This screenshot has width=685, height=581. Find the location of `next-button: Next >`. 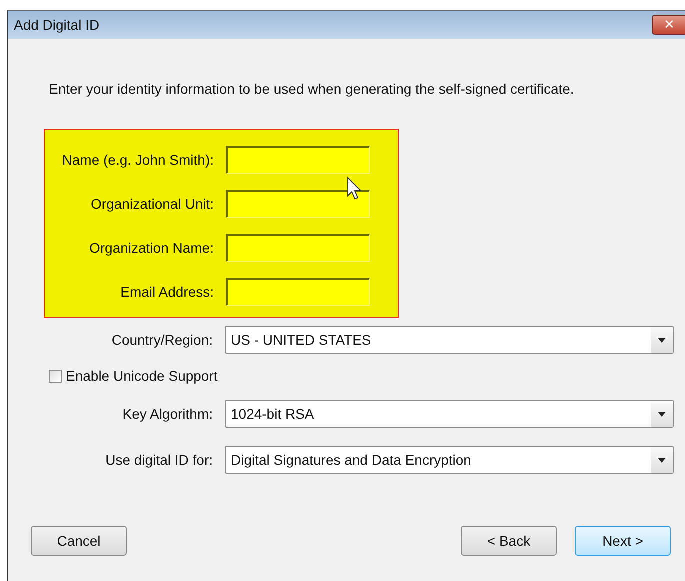

next-button: Next > is located at coordinates (623, 541).